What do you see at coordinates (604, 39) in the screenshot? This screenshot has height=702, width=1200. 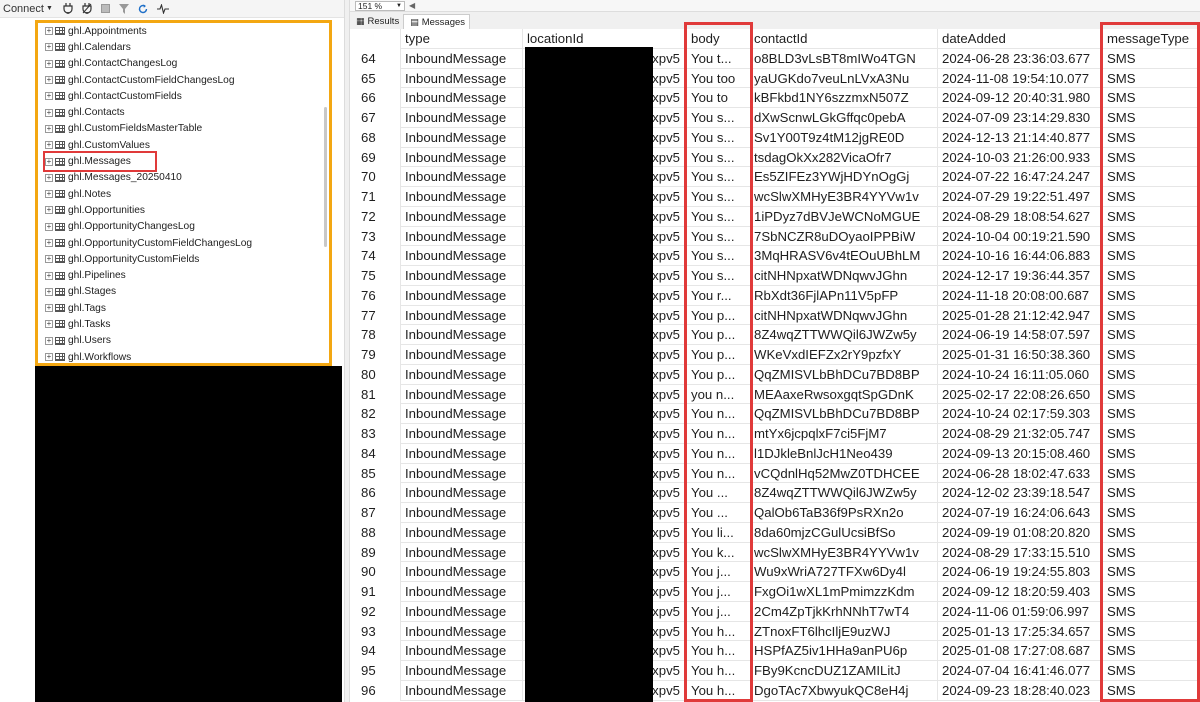 I see `header-locationid: locationId` at bounding box center [604, 39].